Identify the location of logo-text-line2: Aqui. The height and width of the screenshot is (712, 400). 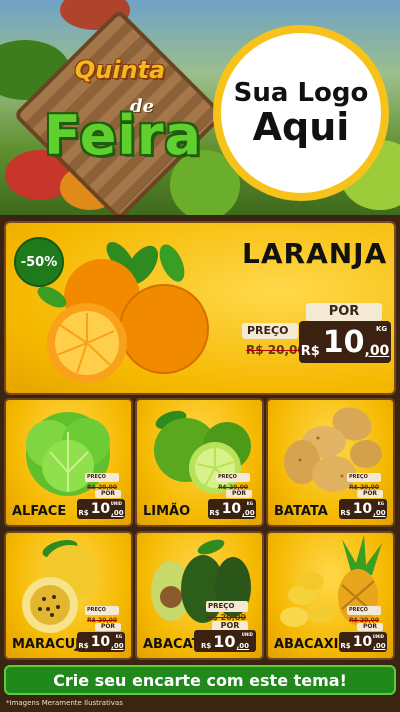
(301, 127).